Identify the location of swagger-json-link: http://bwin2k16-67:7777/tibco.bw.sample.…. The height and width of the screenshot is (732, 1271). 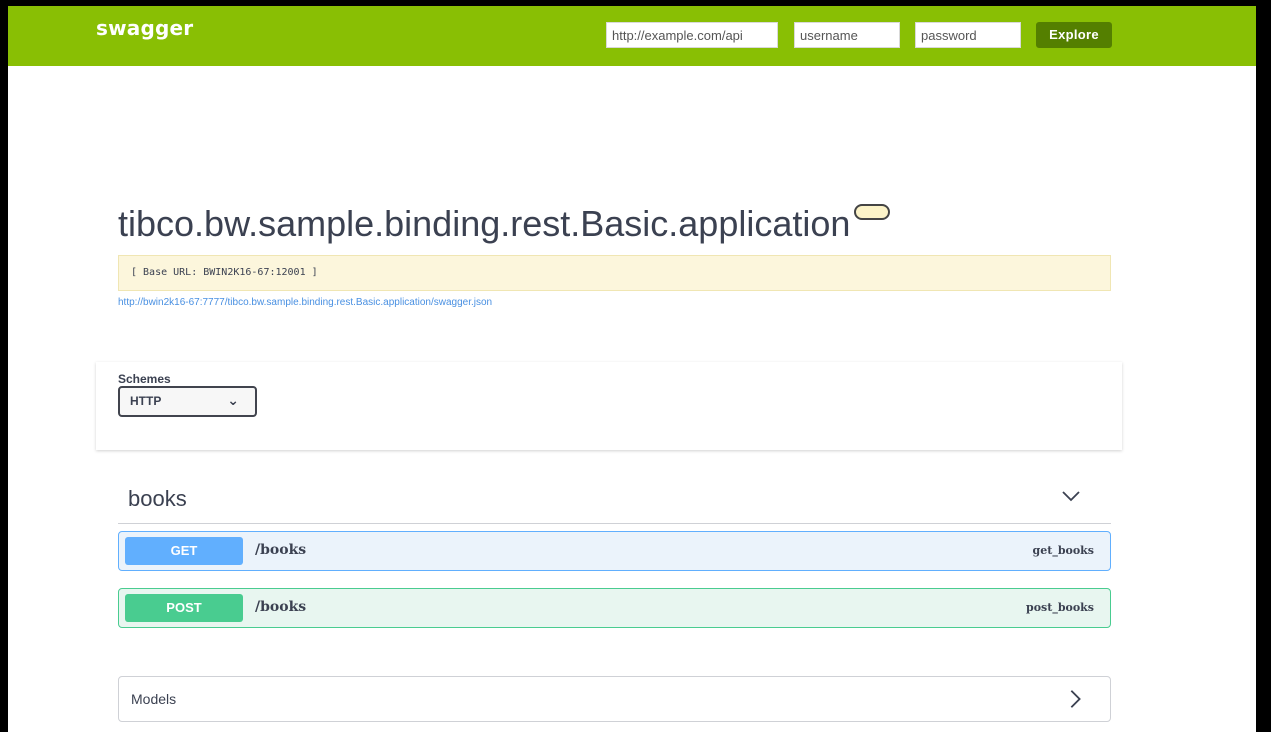
(614, 302).